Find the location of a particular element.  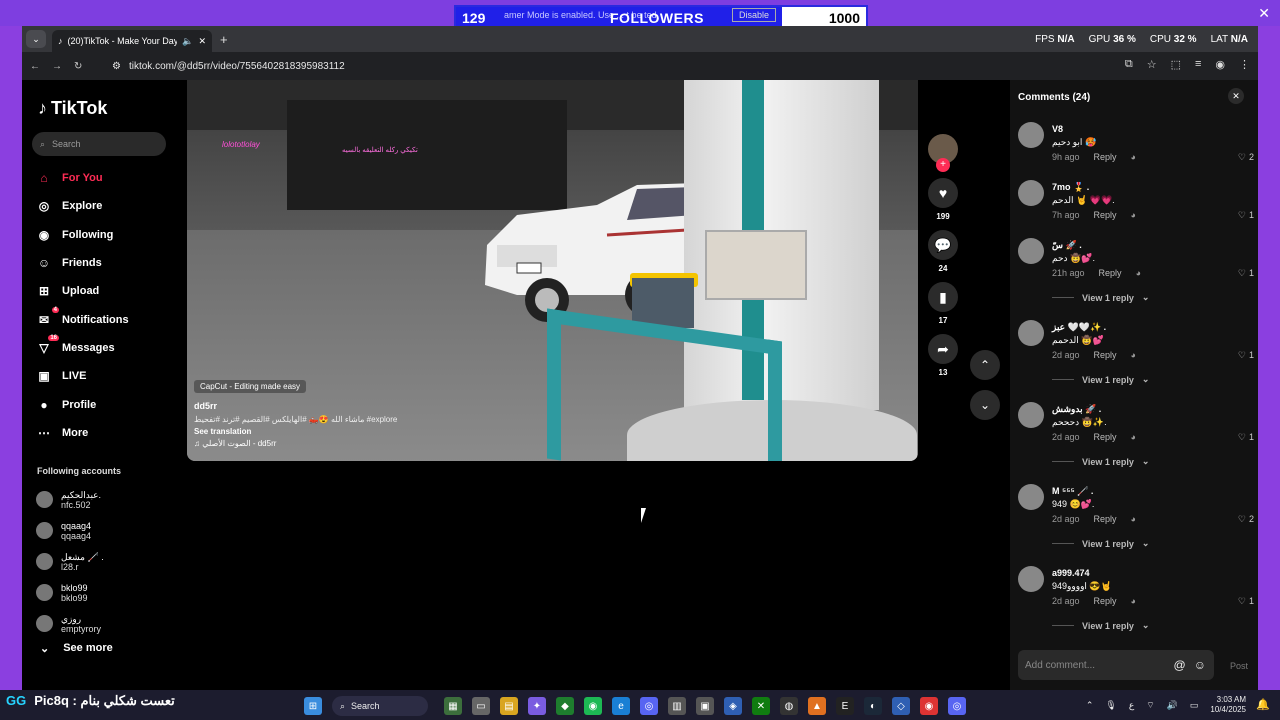

notepad-icon: ▥ is located at coordinates (677, 706).